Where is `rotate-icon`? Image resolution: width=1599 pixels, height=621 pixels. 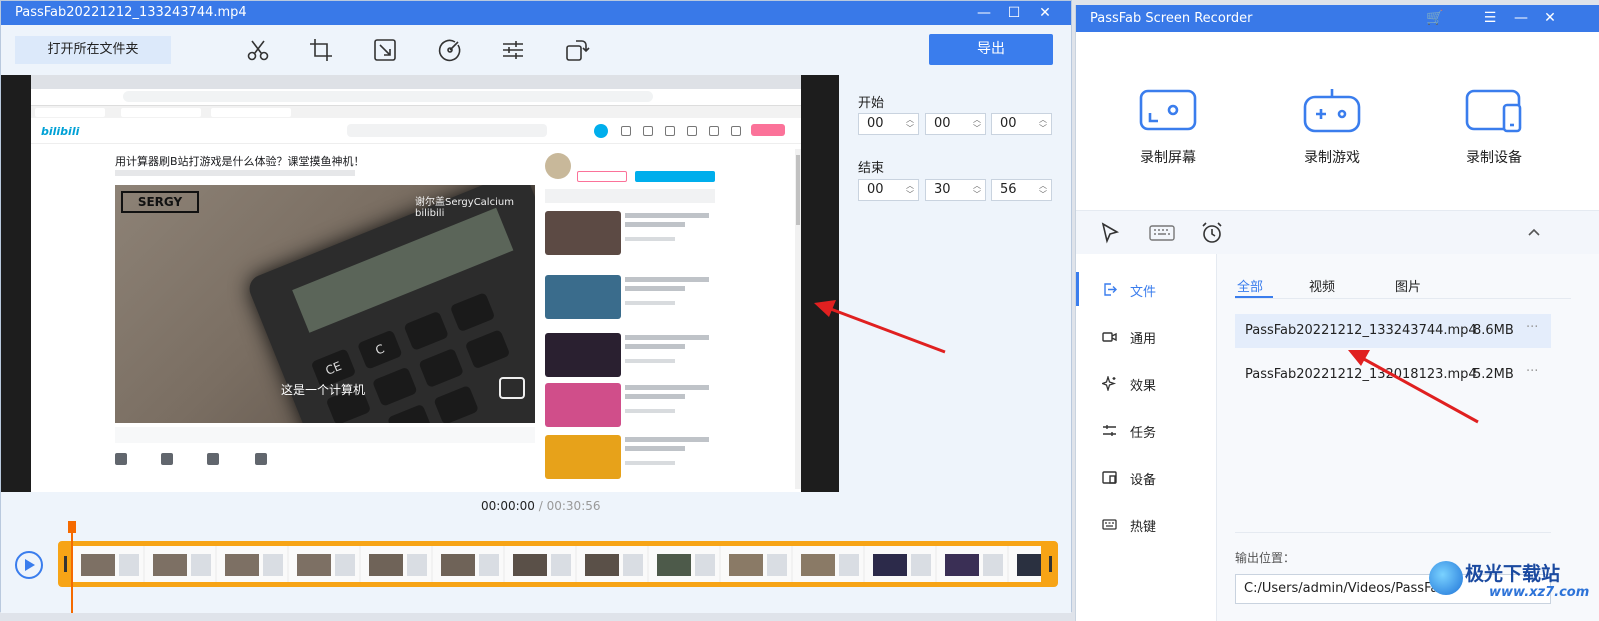
rotate-icon is located at coordinates (577, 50).